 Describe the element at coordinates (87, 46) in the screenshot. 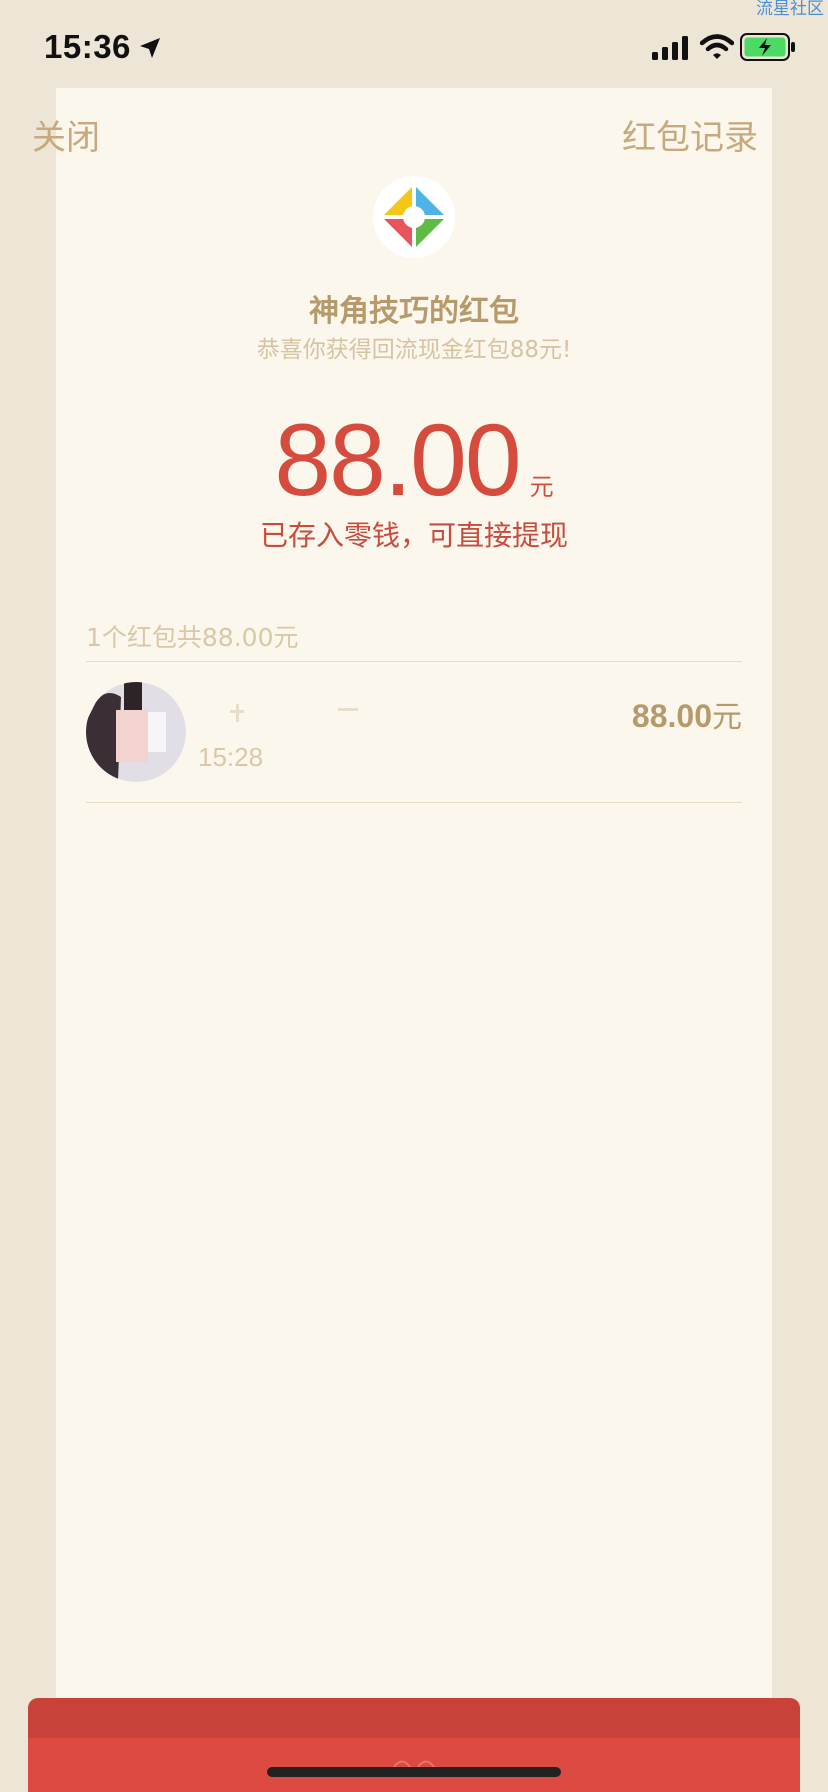

I see `status-time: 15:36` at that location.